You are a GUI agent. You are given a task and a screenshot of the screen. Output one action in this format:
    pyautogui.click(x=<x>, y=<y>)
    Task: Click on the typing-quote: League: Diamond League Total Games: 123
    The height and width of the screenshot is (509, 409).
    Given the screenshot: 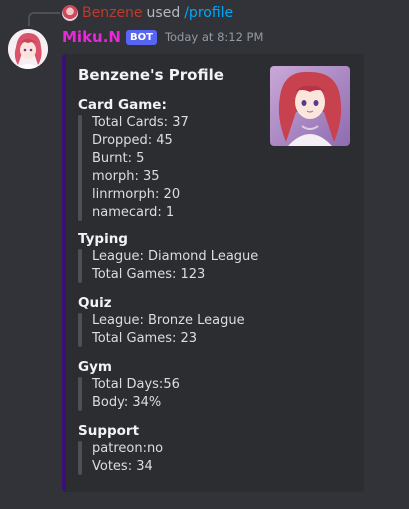 What is the action you would take?
    pyautogui.click(x=168, y=266)
    